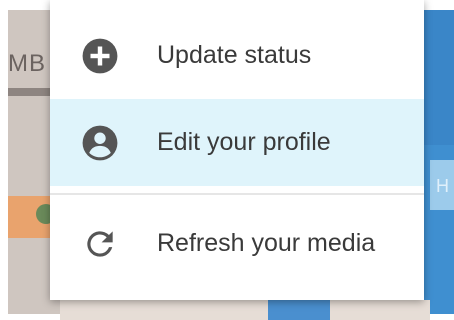 The height and width of the screenshot is (320, 454). Describe the element at coordinates (266, 243) in the screenshot. I see `menu-item-label: Refresh your media` at that location.